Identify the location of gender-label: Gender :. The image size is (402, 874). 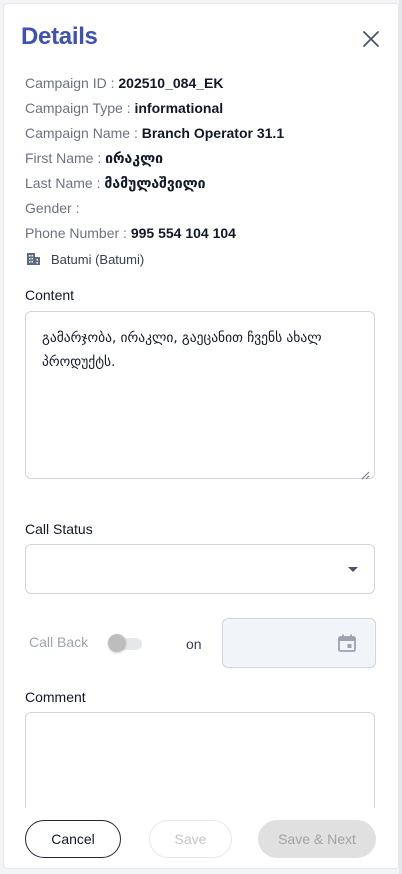
(52, 208).